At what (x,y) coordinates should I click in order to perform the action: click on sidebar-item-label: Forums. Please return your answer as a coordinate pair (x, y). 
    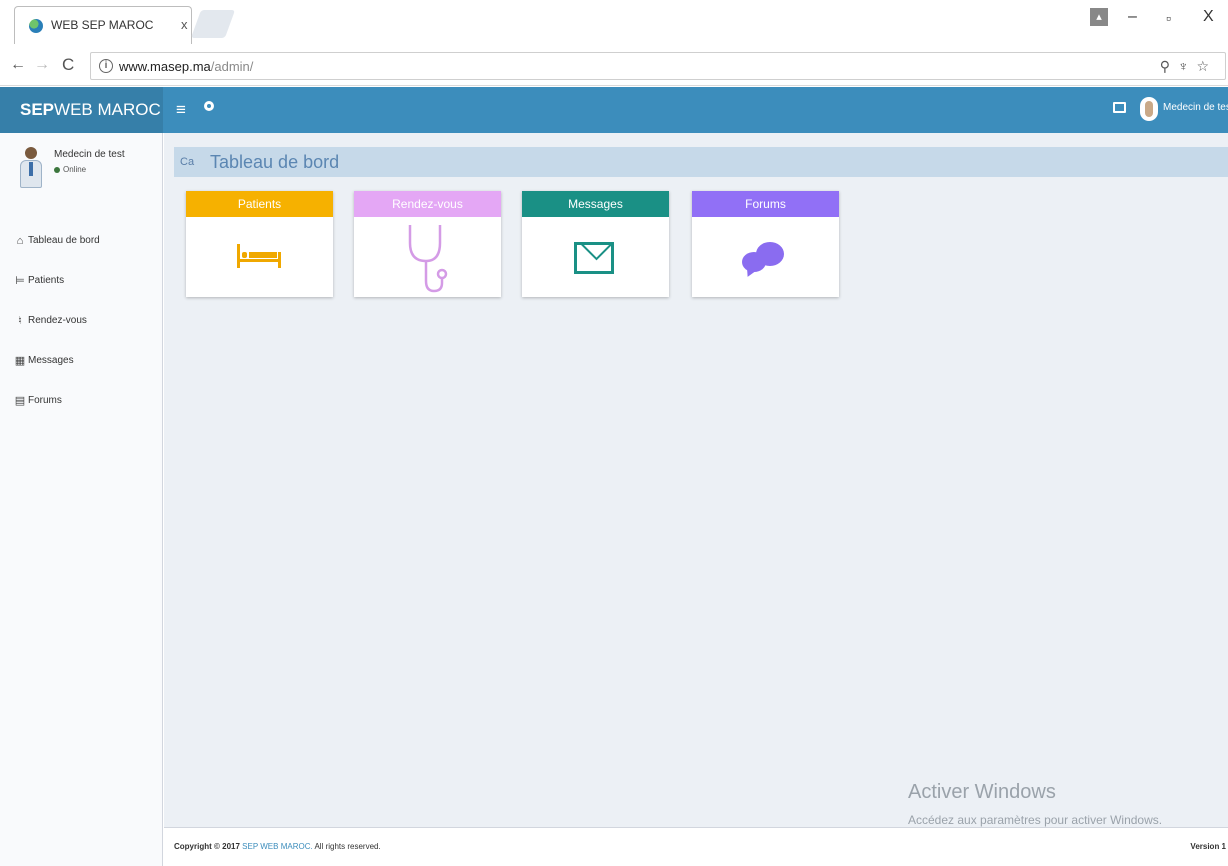
    Looking at the image, I should click on (45, 400).